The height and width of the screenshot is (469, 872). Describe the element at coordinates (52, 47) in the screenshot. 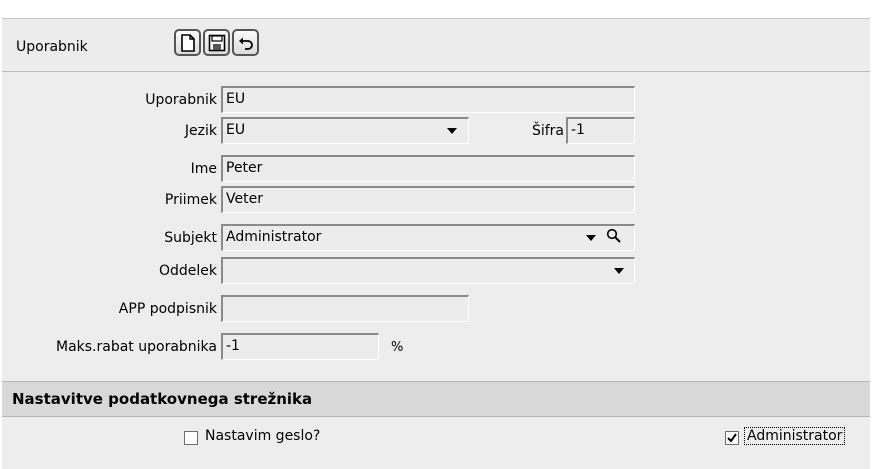

I see `panel-title: Uporabnik` at that location.